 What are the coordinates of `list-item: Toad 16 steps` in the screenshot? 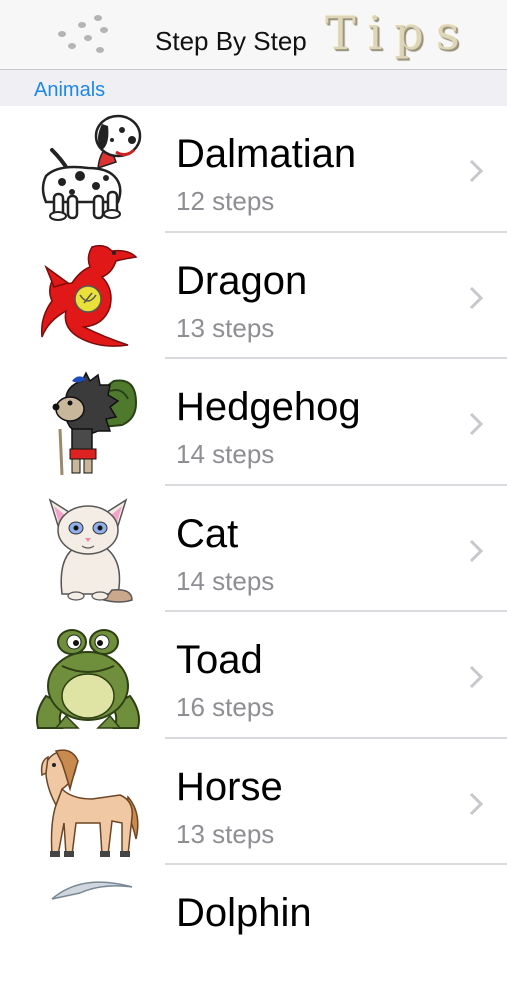 It's located at (253, 675).